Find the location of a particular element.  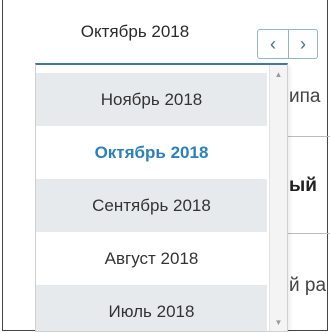

month-option: Сентябрь 2018 is located at coordinates (151, 205).